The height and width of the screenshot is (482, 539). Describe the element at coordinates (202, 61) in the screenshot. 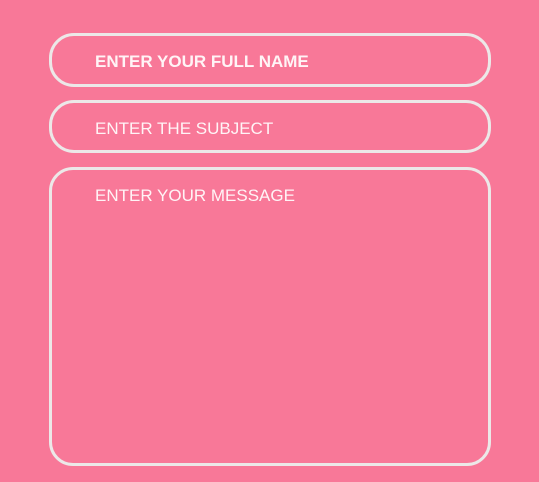

I see `full-name-placeholder: ENTER YOUR FULL NAME` at that location.